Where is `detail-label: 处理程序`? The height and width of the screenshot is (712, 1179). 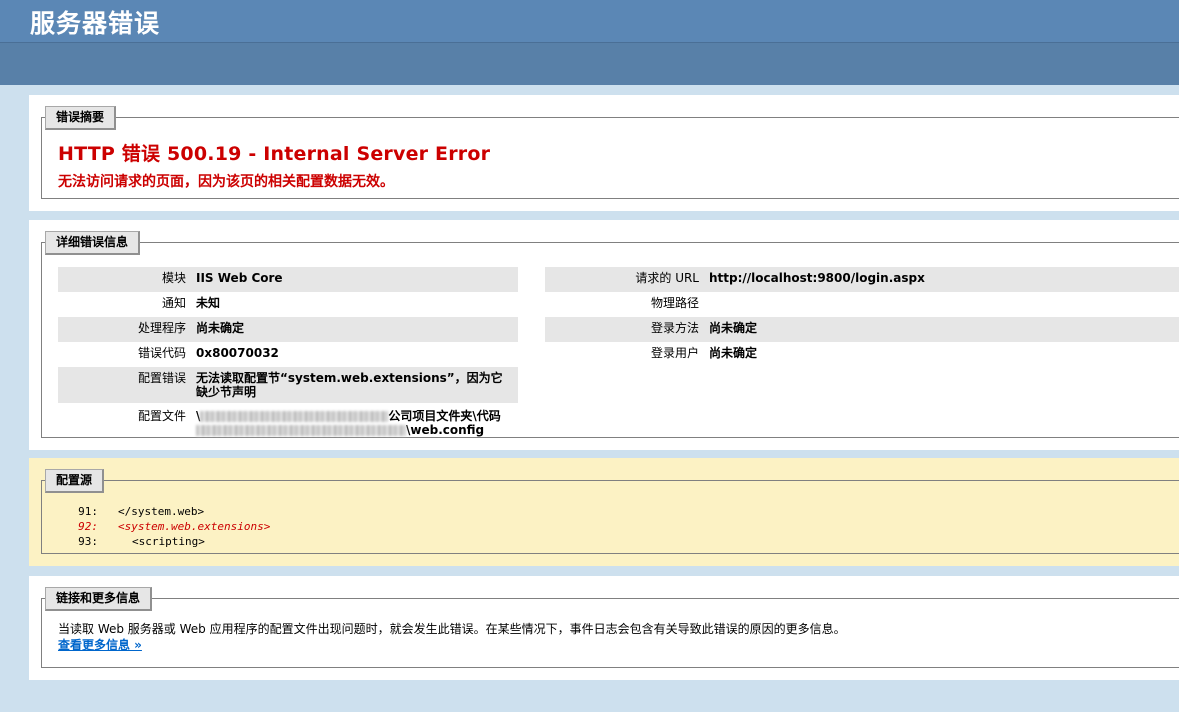
detail-label: 处理程序 is located at coordinates (127, 329).